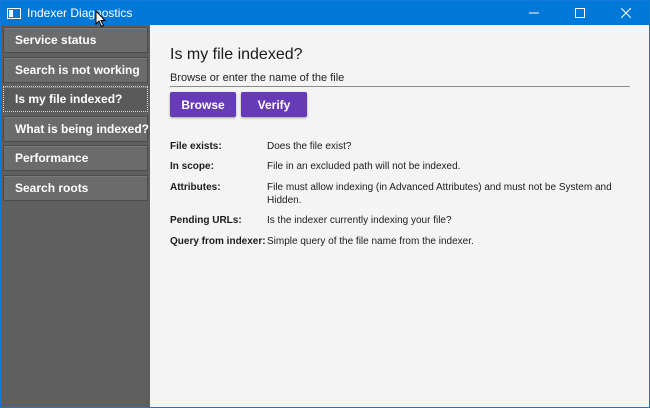  Describe the element at coordinates (400, 78) in the screenshot. I see `file-name-input` at that location.